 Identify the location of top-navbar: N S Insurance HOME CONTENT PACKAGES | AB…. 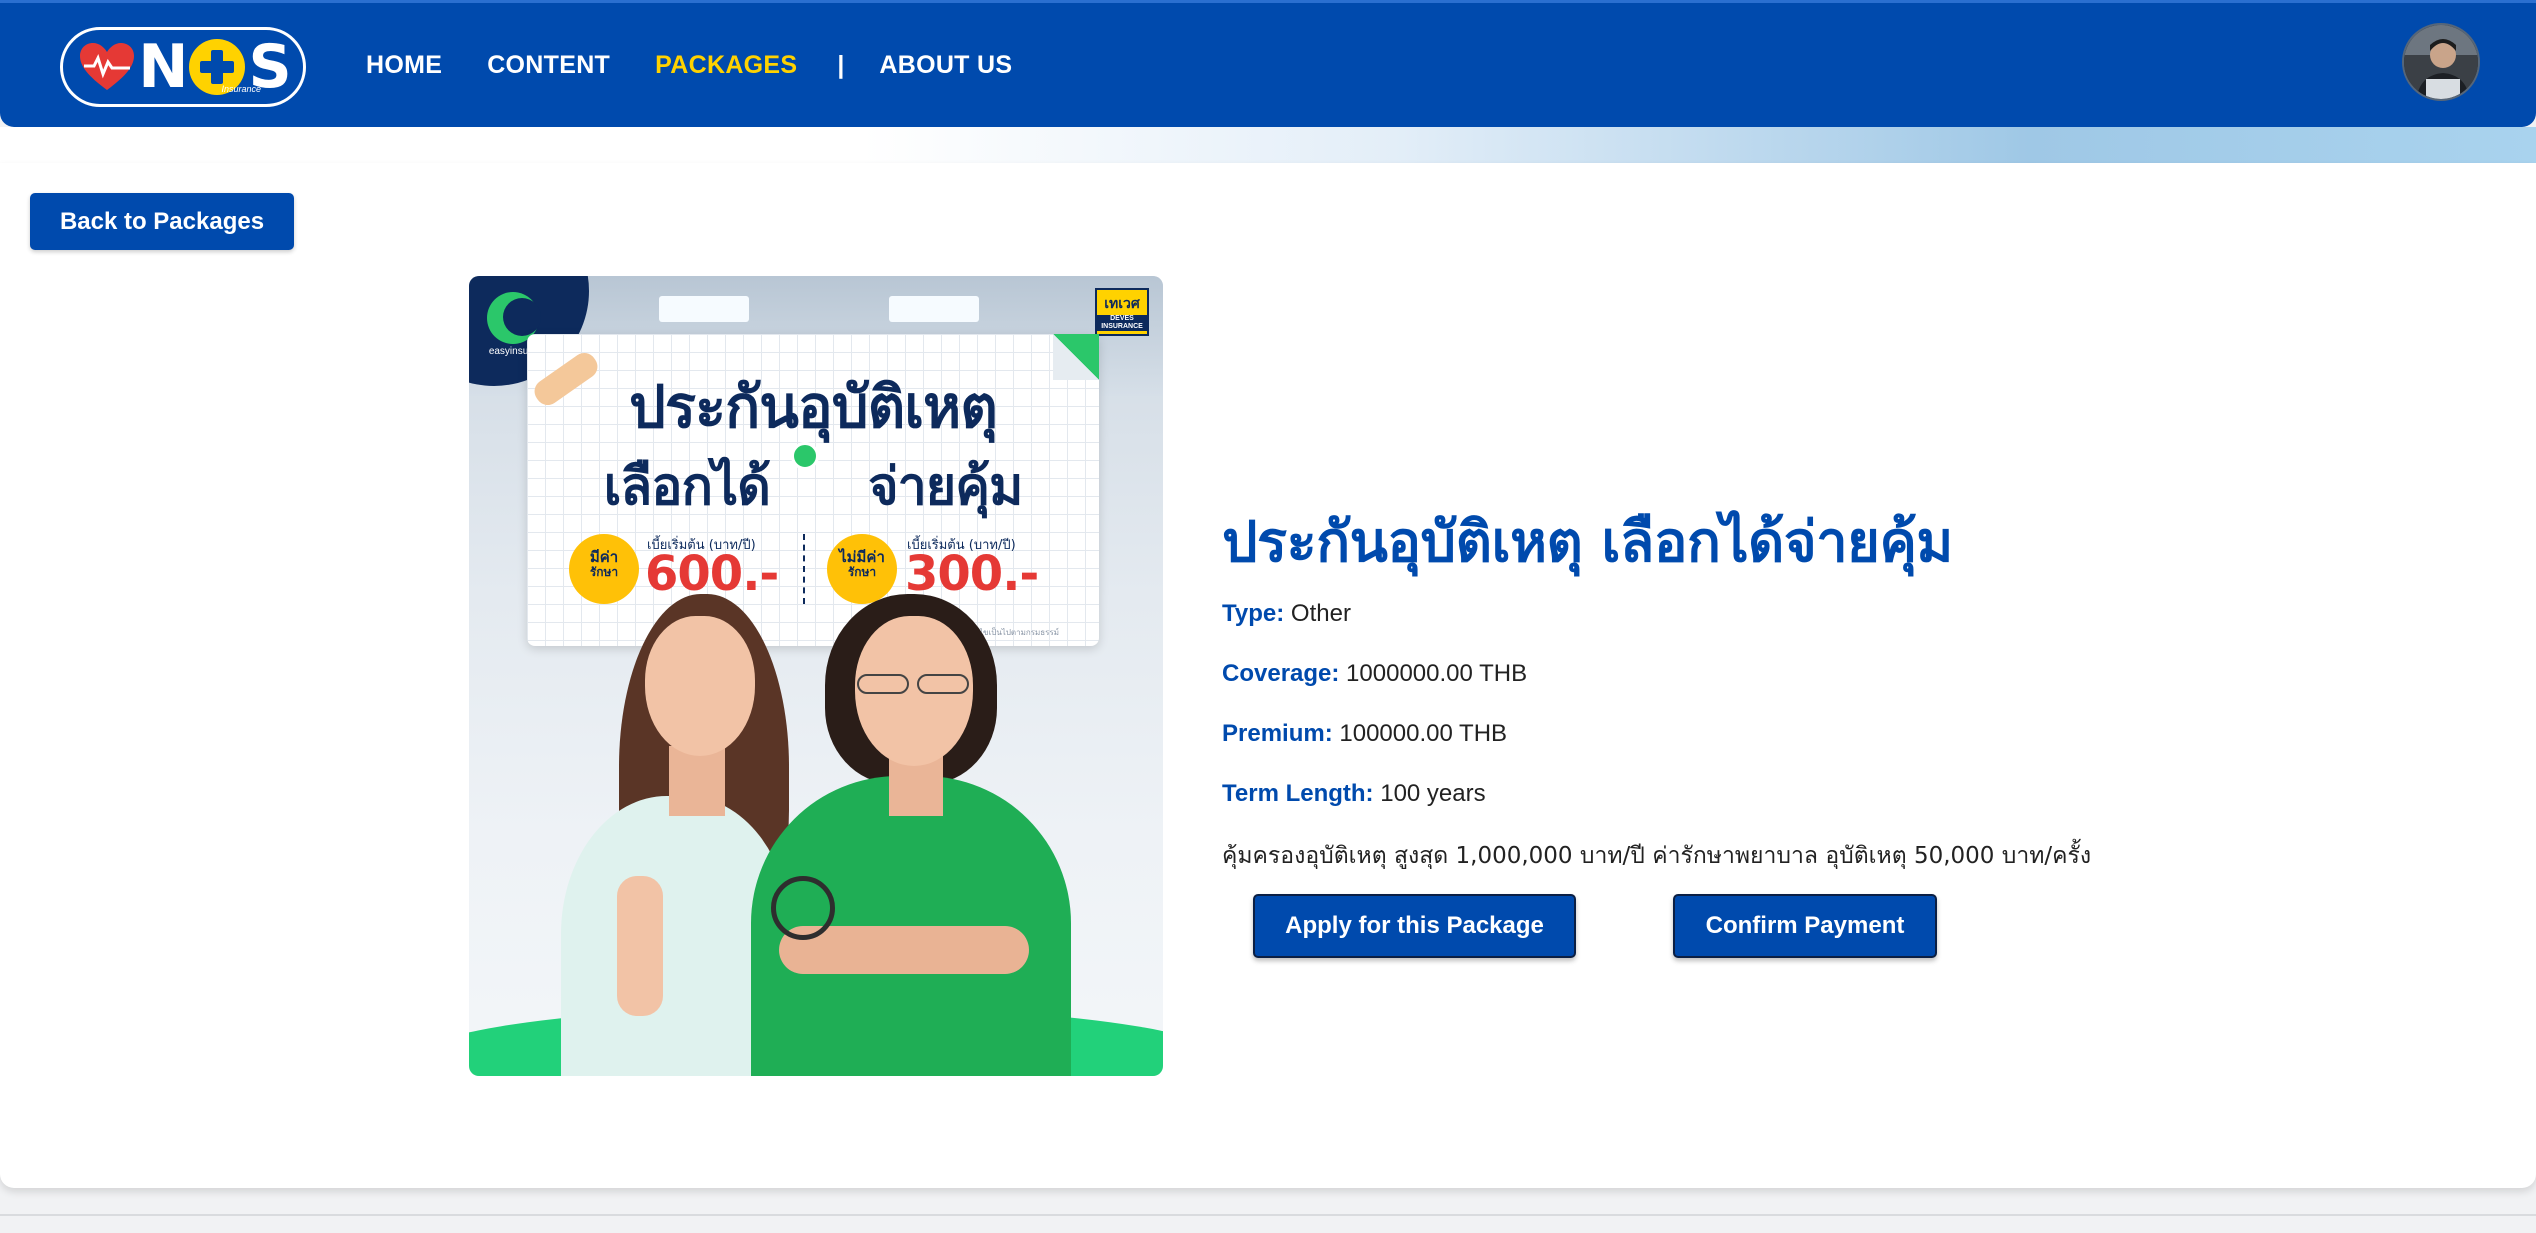
(1268, 63).